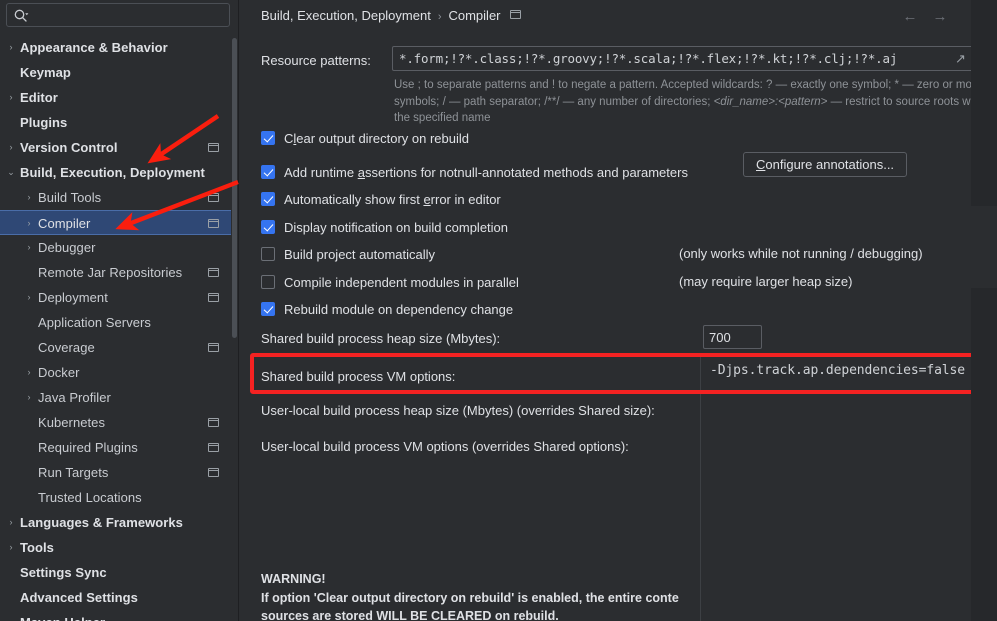 Image resolution: width=997 pixels, height=621 pixels. I want to click on sidebar-search-row, so click(119, 15).